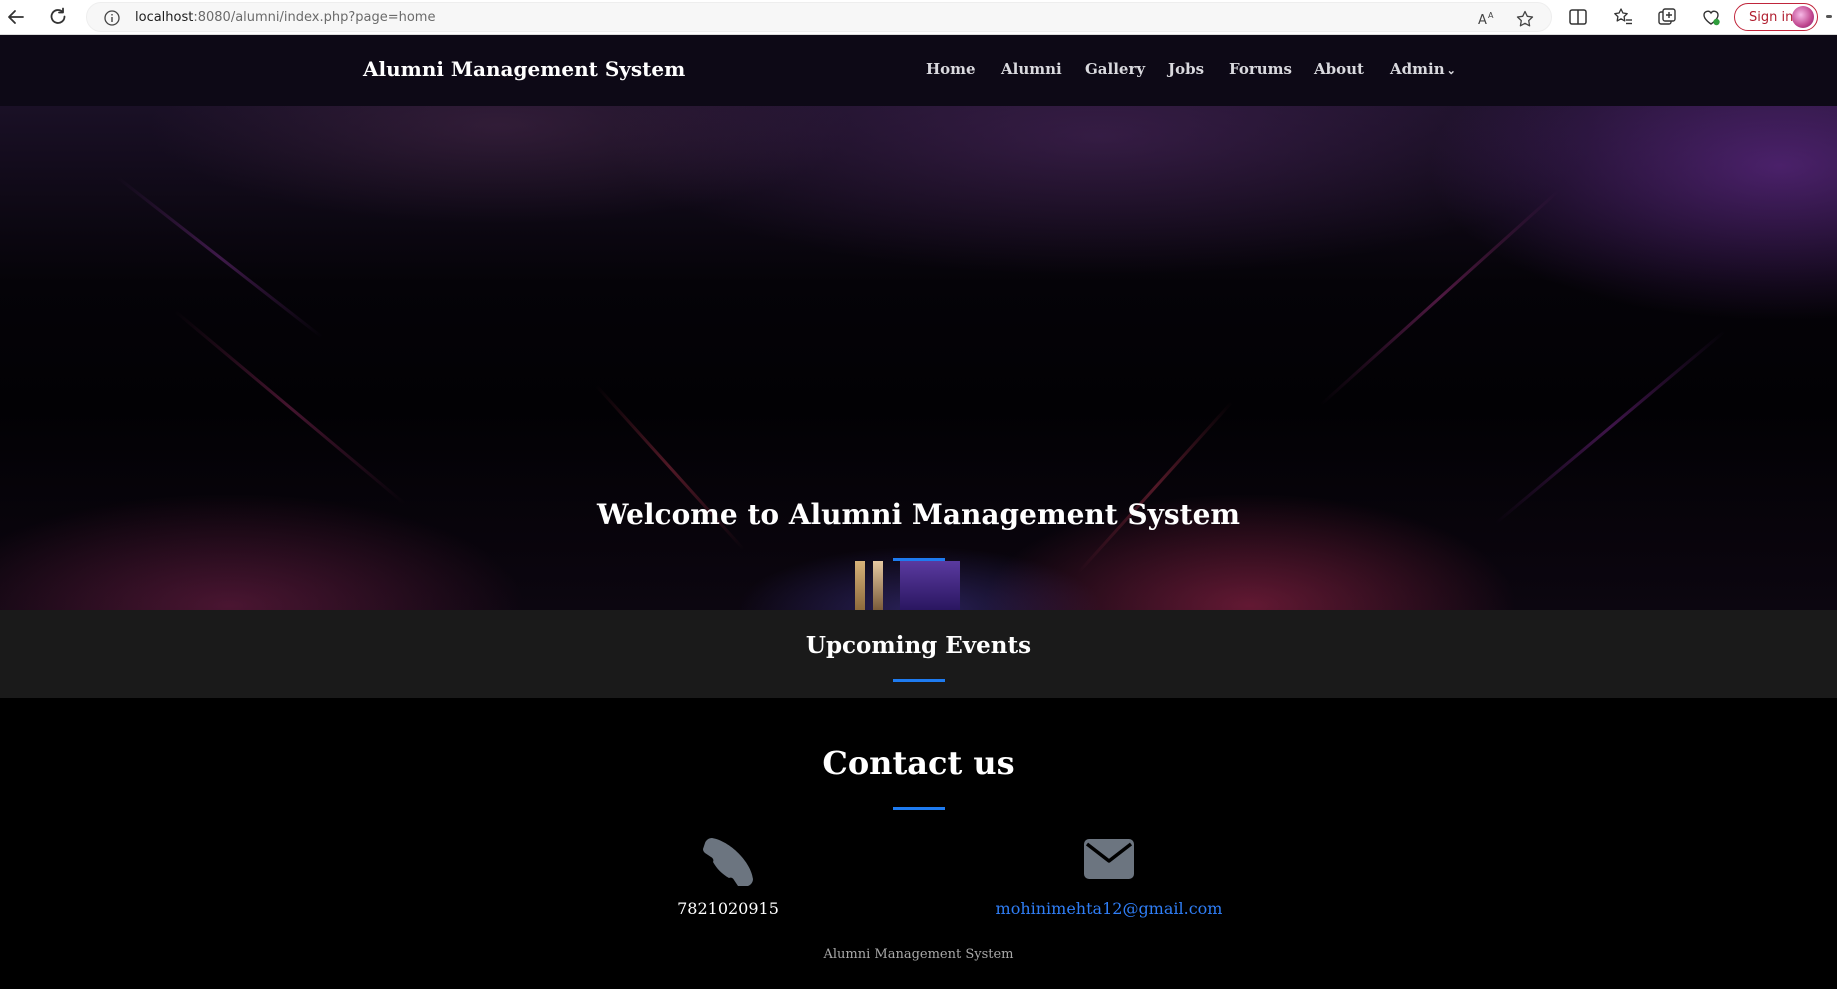  Describe the element at coordinates (16, 17) in the screenshot. I see `back-icon` at that location.